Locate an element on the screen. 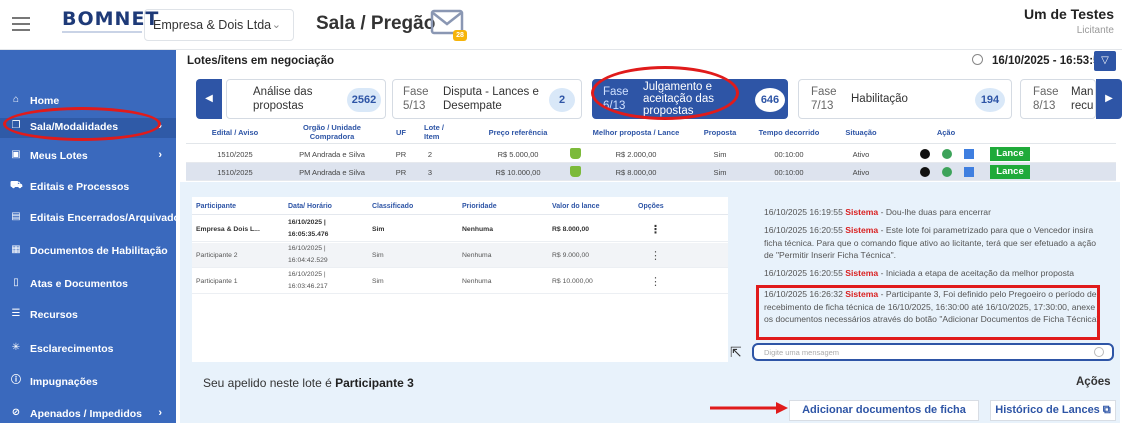 The width and height of the screenshot is (1122, 423). sun-icon: ✳ is located at coordinates (16, 347).